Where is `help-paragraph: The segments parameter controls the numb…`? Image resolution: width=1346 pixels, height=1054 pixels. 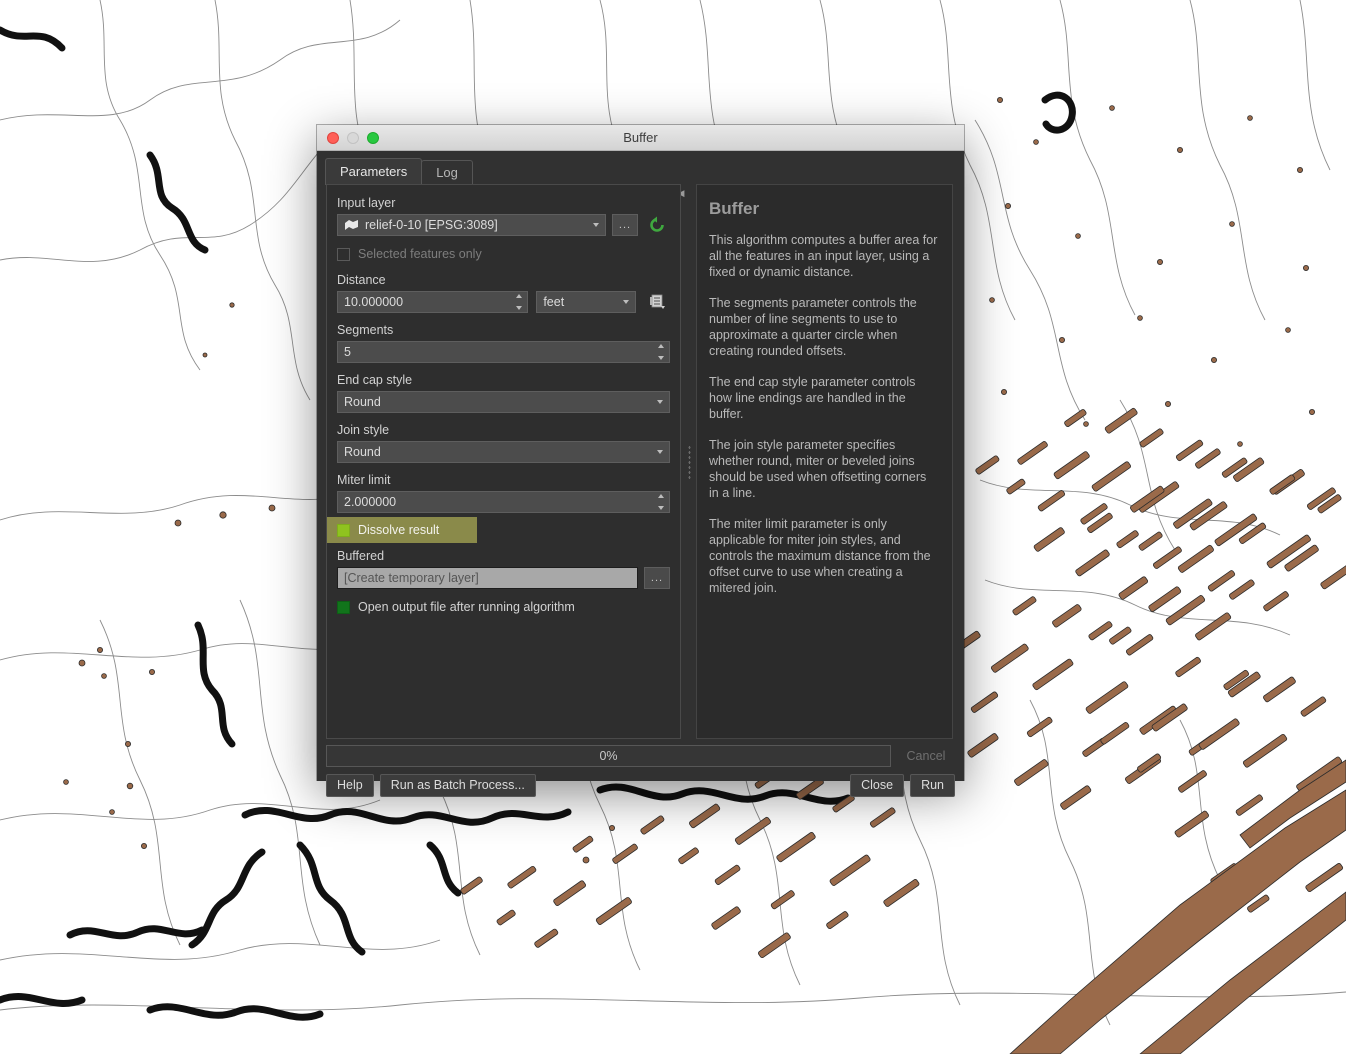
help-paragraph: The segments parameter controls the numb… is located at coordinates (813, 327).